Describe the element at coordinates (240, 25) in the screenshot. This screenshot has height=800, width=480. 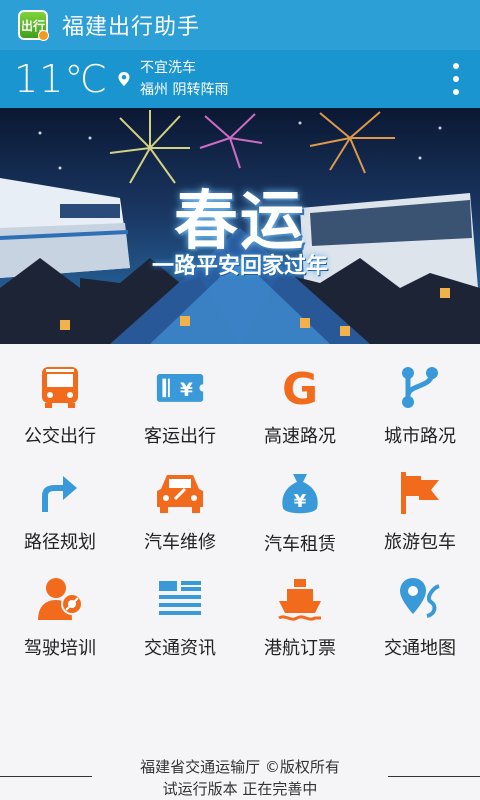
I see `app-titlebar: 出行 福建出行助手` at that location.